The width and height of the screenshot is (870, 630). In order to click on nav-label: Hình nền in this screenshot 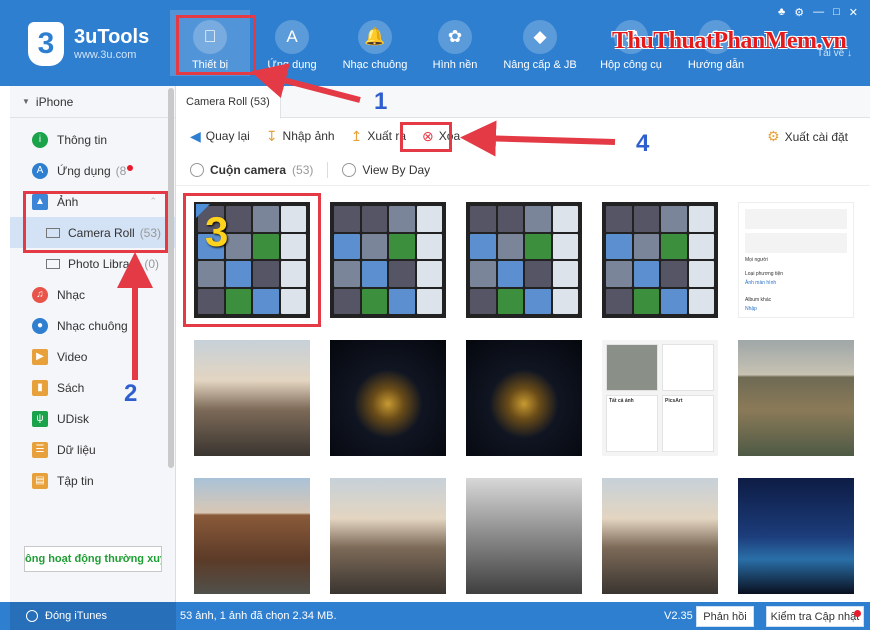, I will do `click(455, 65)`.